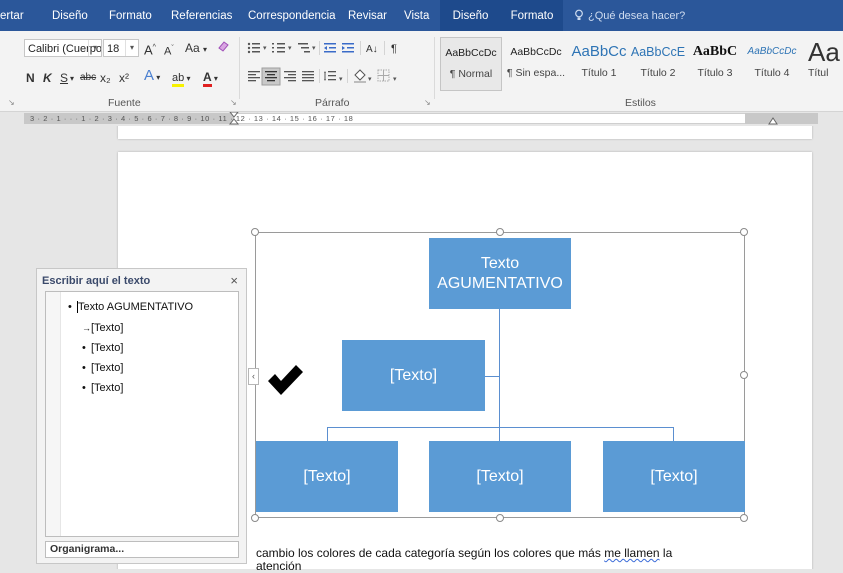 The height and width of the screenshot is (573, 843). I want to click on underline-dropdown-icon: ▾, so click(72, 79).